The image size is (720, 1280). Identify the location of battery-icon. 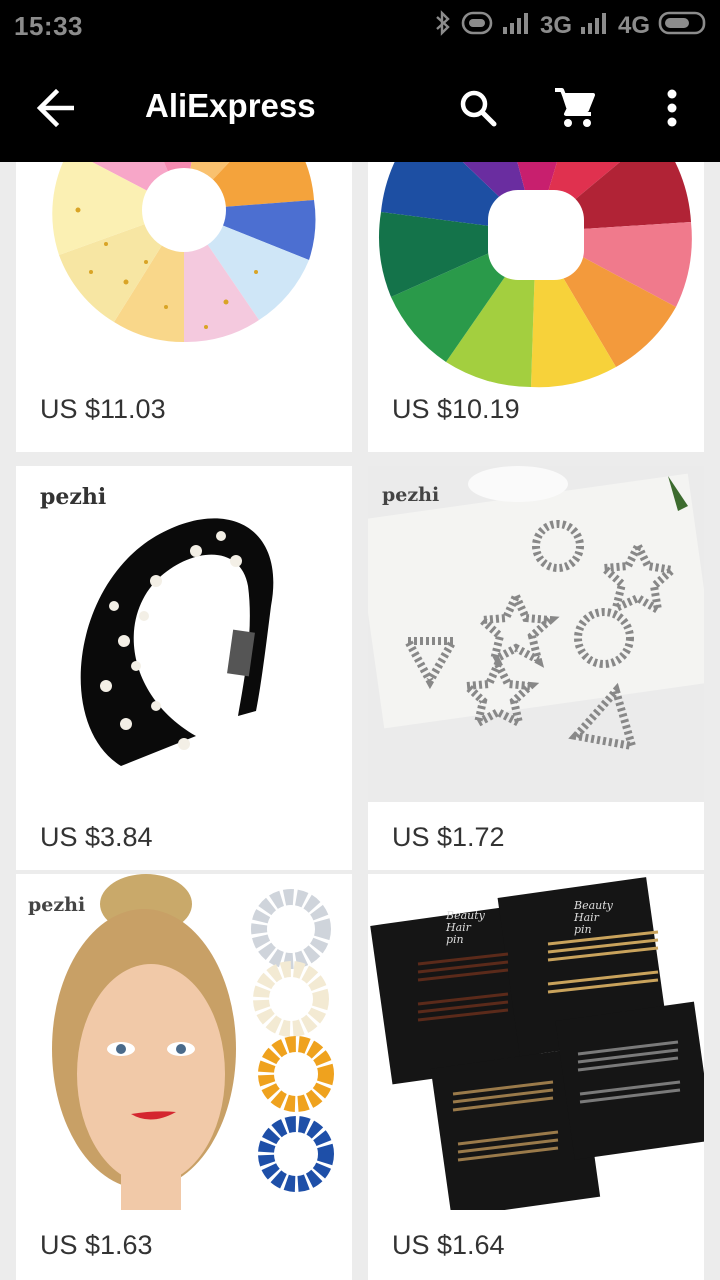
(683, 26).